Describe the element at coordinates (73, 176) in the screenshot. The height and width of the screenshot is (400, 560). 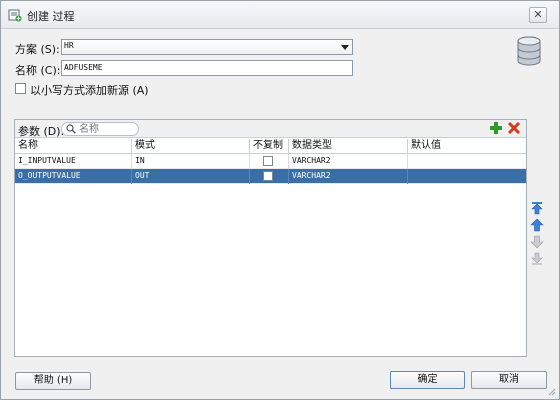
I see `param-name-cell: O_OUTPUTVALUE` at that location.